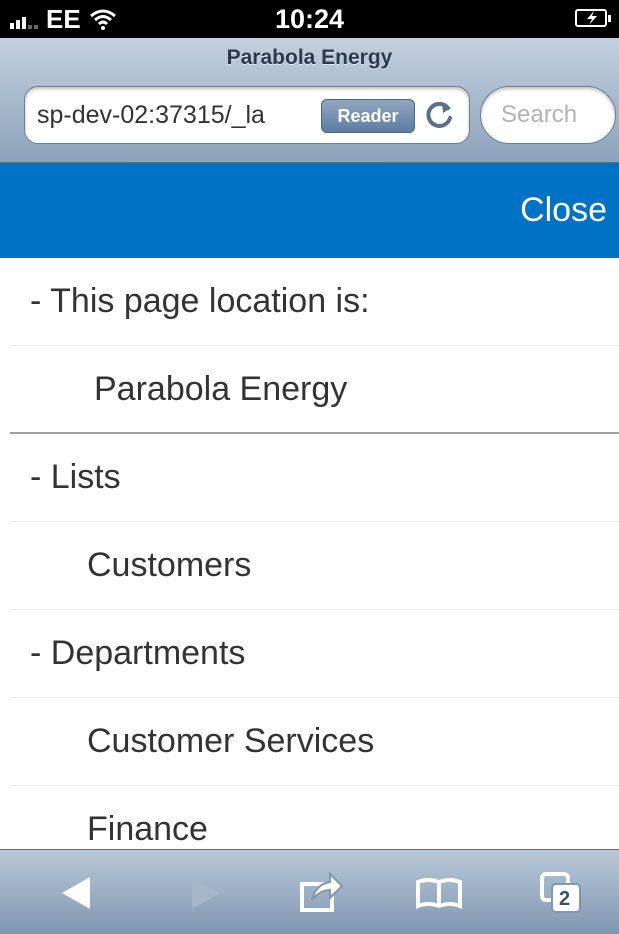  Describe the element at coordinates (205, 893) in the screenshot. I see `forward-icon` at that location.